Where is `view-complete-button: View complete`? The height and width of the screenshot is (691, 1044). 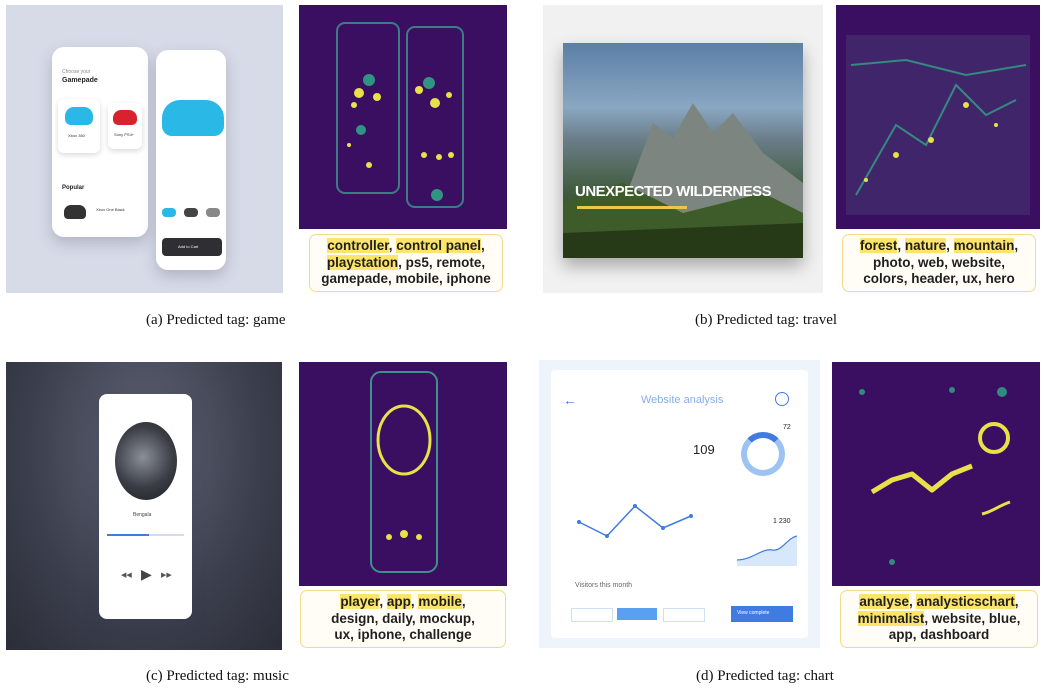
view-complete-button: View complete is located at coordinates (762, 614).